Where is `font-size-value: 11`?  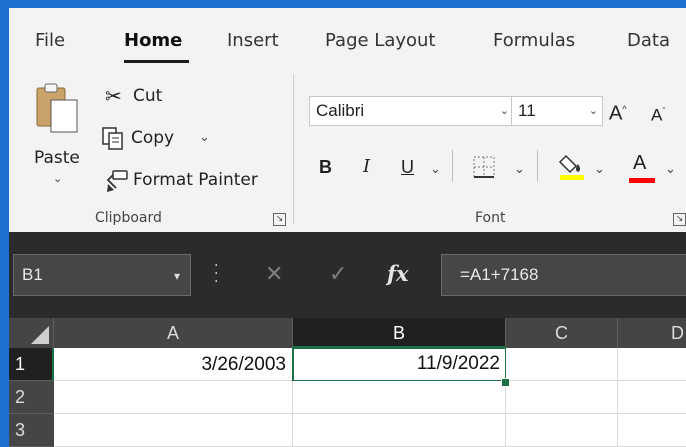
font-size-value: 11 is located at coordinates (527, 110).